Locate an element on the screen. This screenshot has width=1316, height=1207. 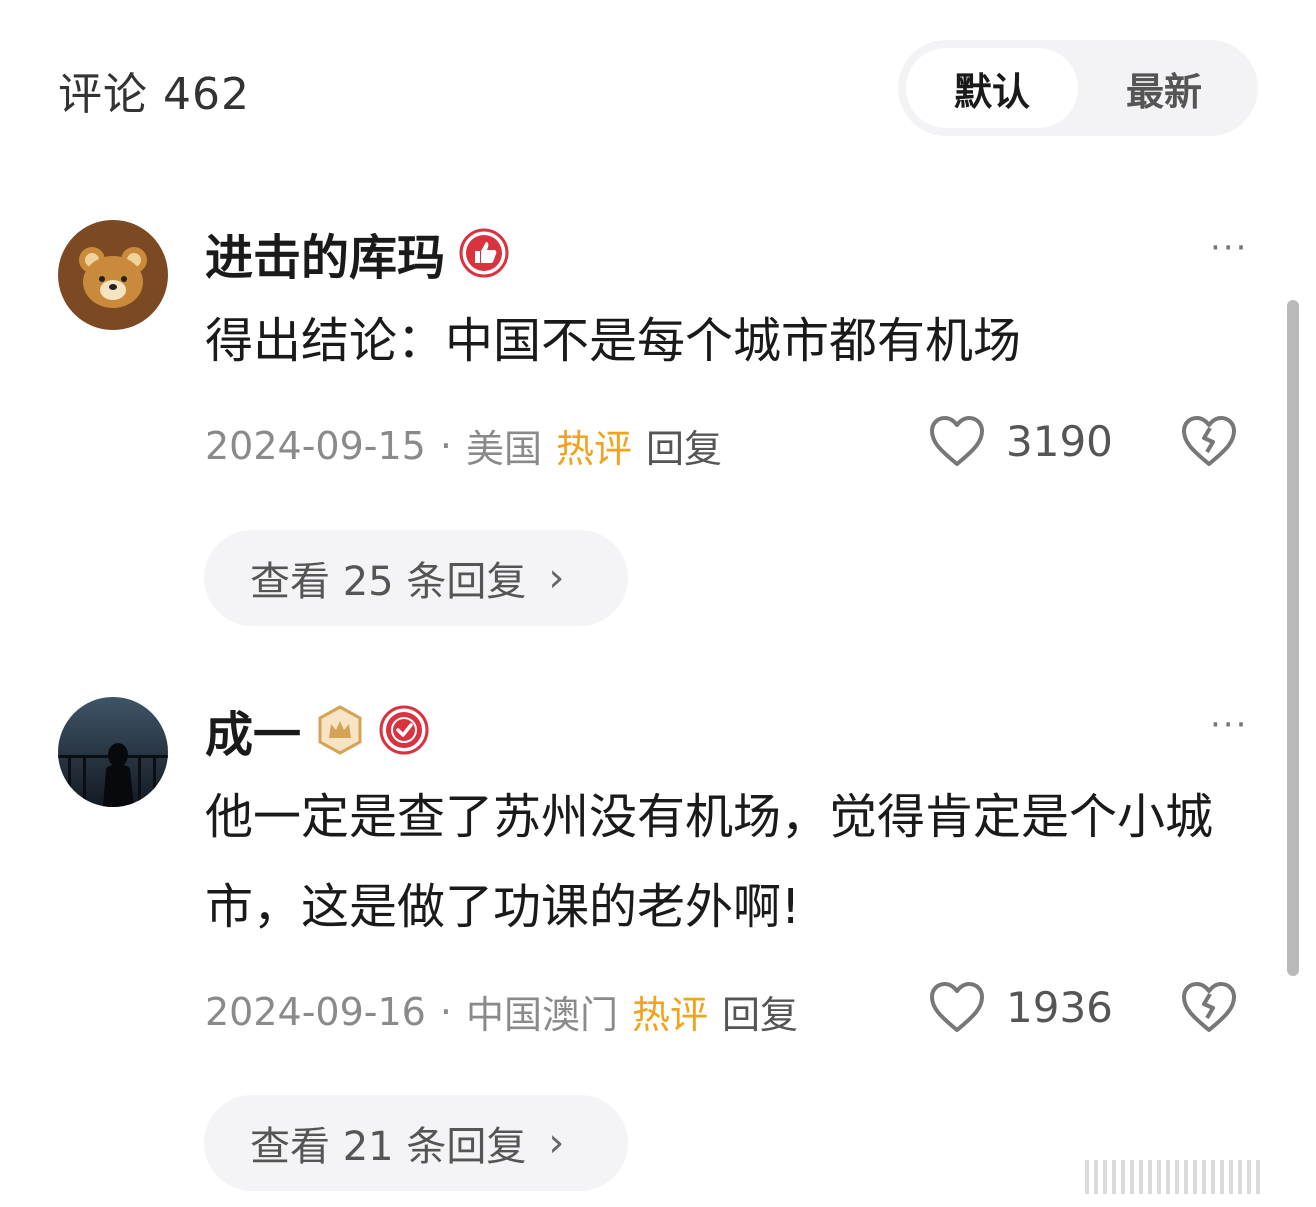
username-text: 进击的库玛 is located at coordinates (325, 253).